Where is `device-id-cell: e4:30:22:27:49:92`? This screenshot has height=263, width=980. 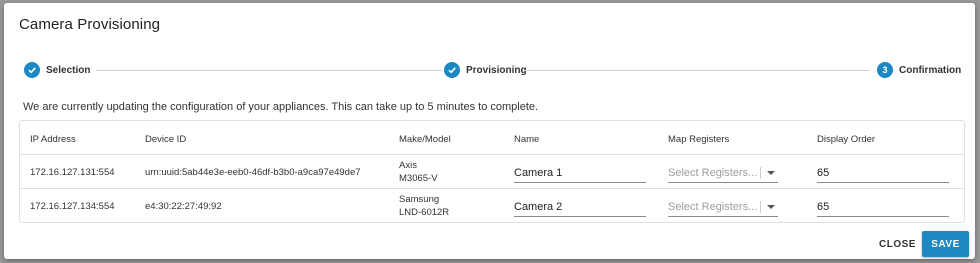
device-id-cell: e4:30:22:27:49:92 is located at coordinates (183, 206).